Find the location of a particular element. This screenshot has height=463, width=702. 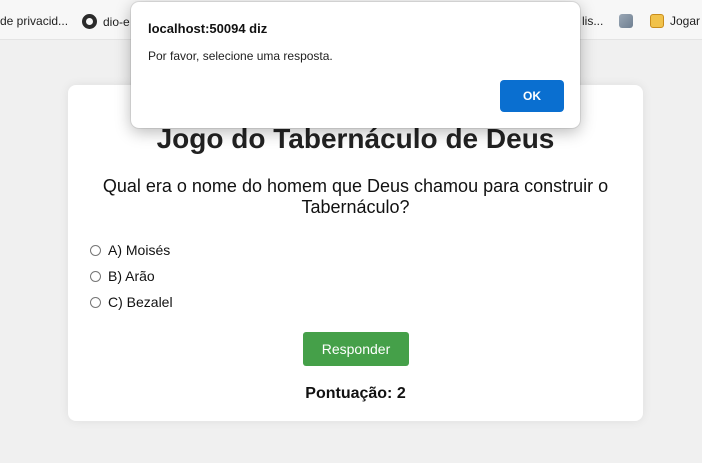

dialog-title: localhost:50094 diz is located at coordinates (208, 28).